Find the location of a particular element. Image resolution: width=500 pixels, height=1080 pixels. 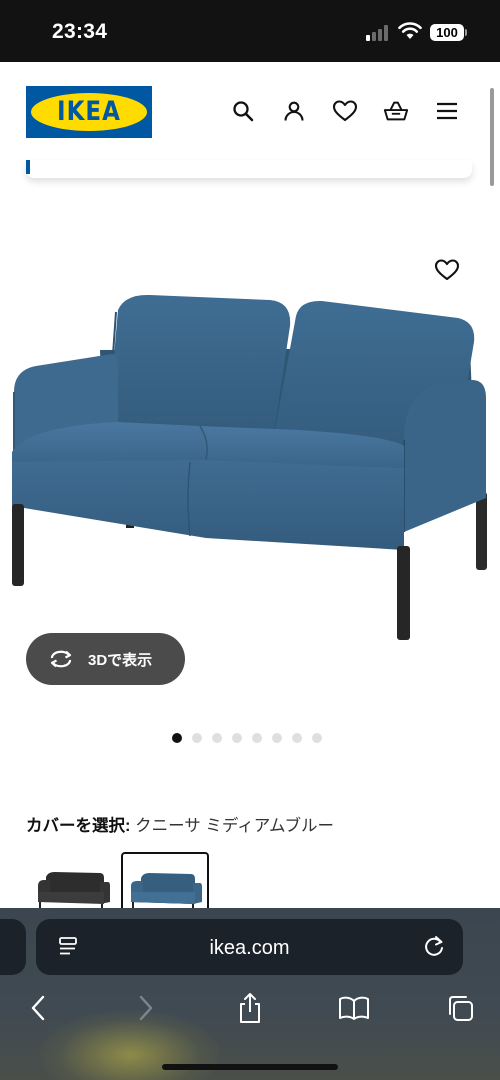

account-icon is located at coordinates (294, 111).